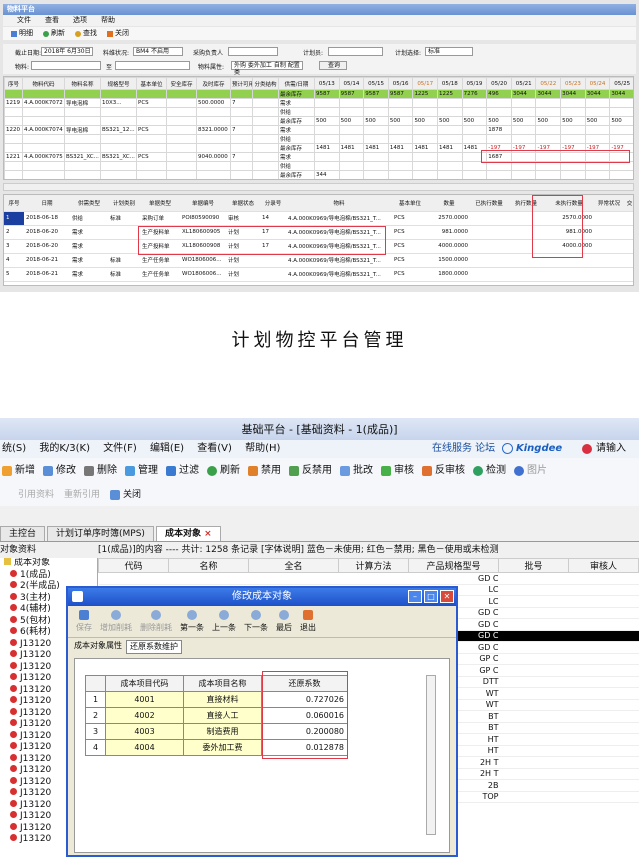  Describe the element at coordinates (256, 621) in the screenshot. I see `next-record-button: 下一条` at that location.